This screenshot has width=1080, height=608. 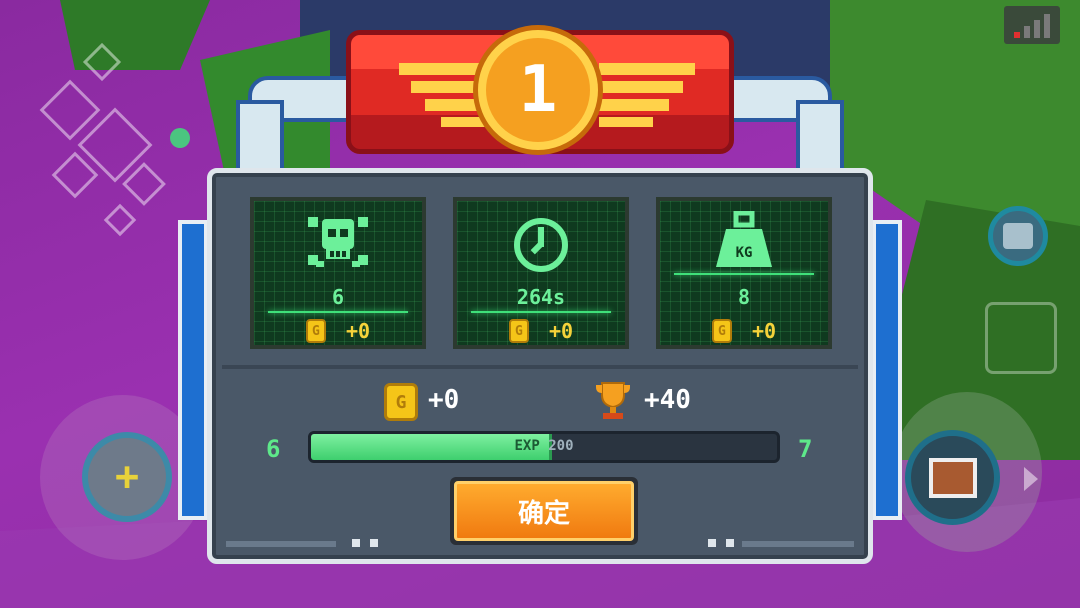 I want to click on player-marker-icon, so click(x=180, y=138).